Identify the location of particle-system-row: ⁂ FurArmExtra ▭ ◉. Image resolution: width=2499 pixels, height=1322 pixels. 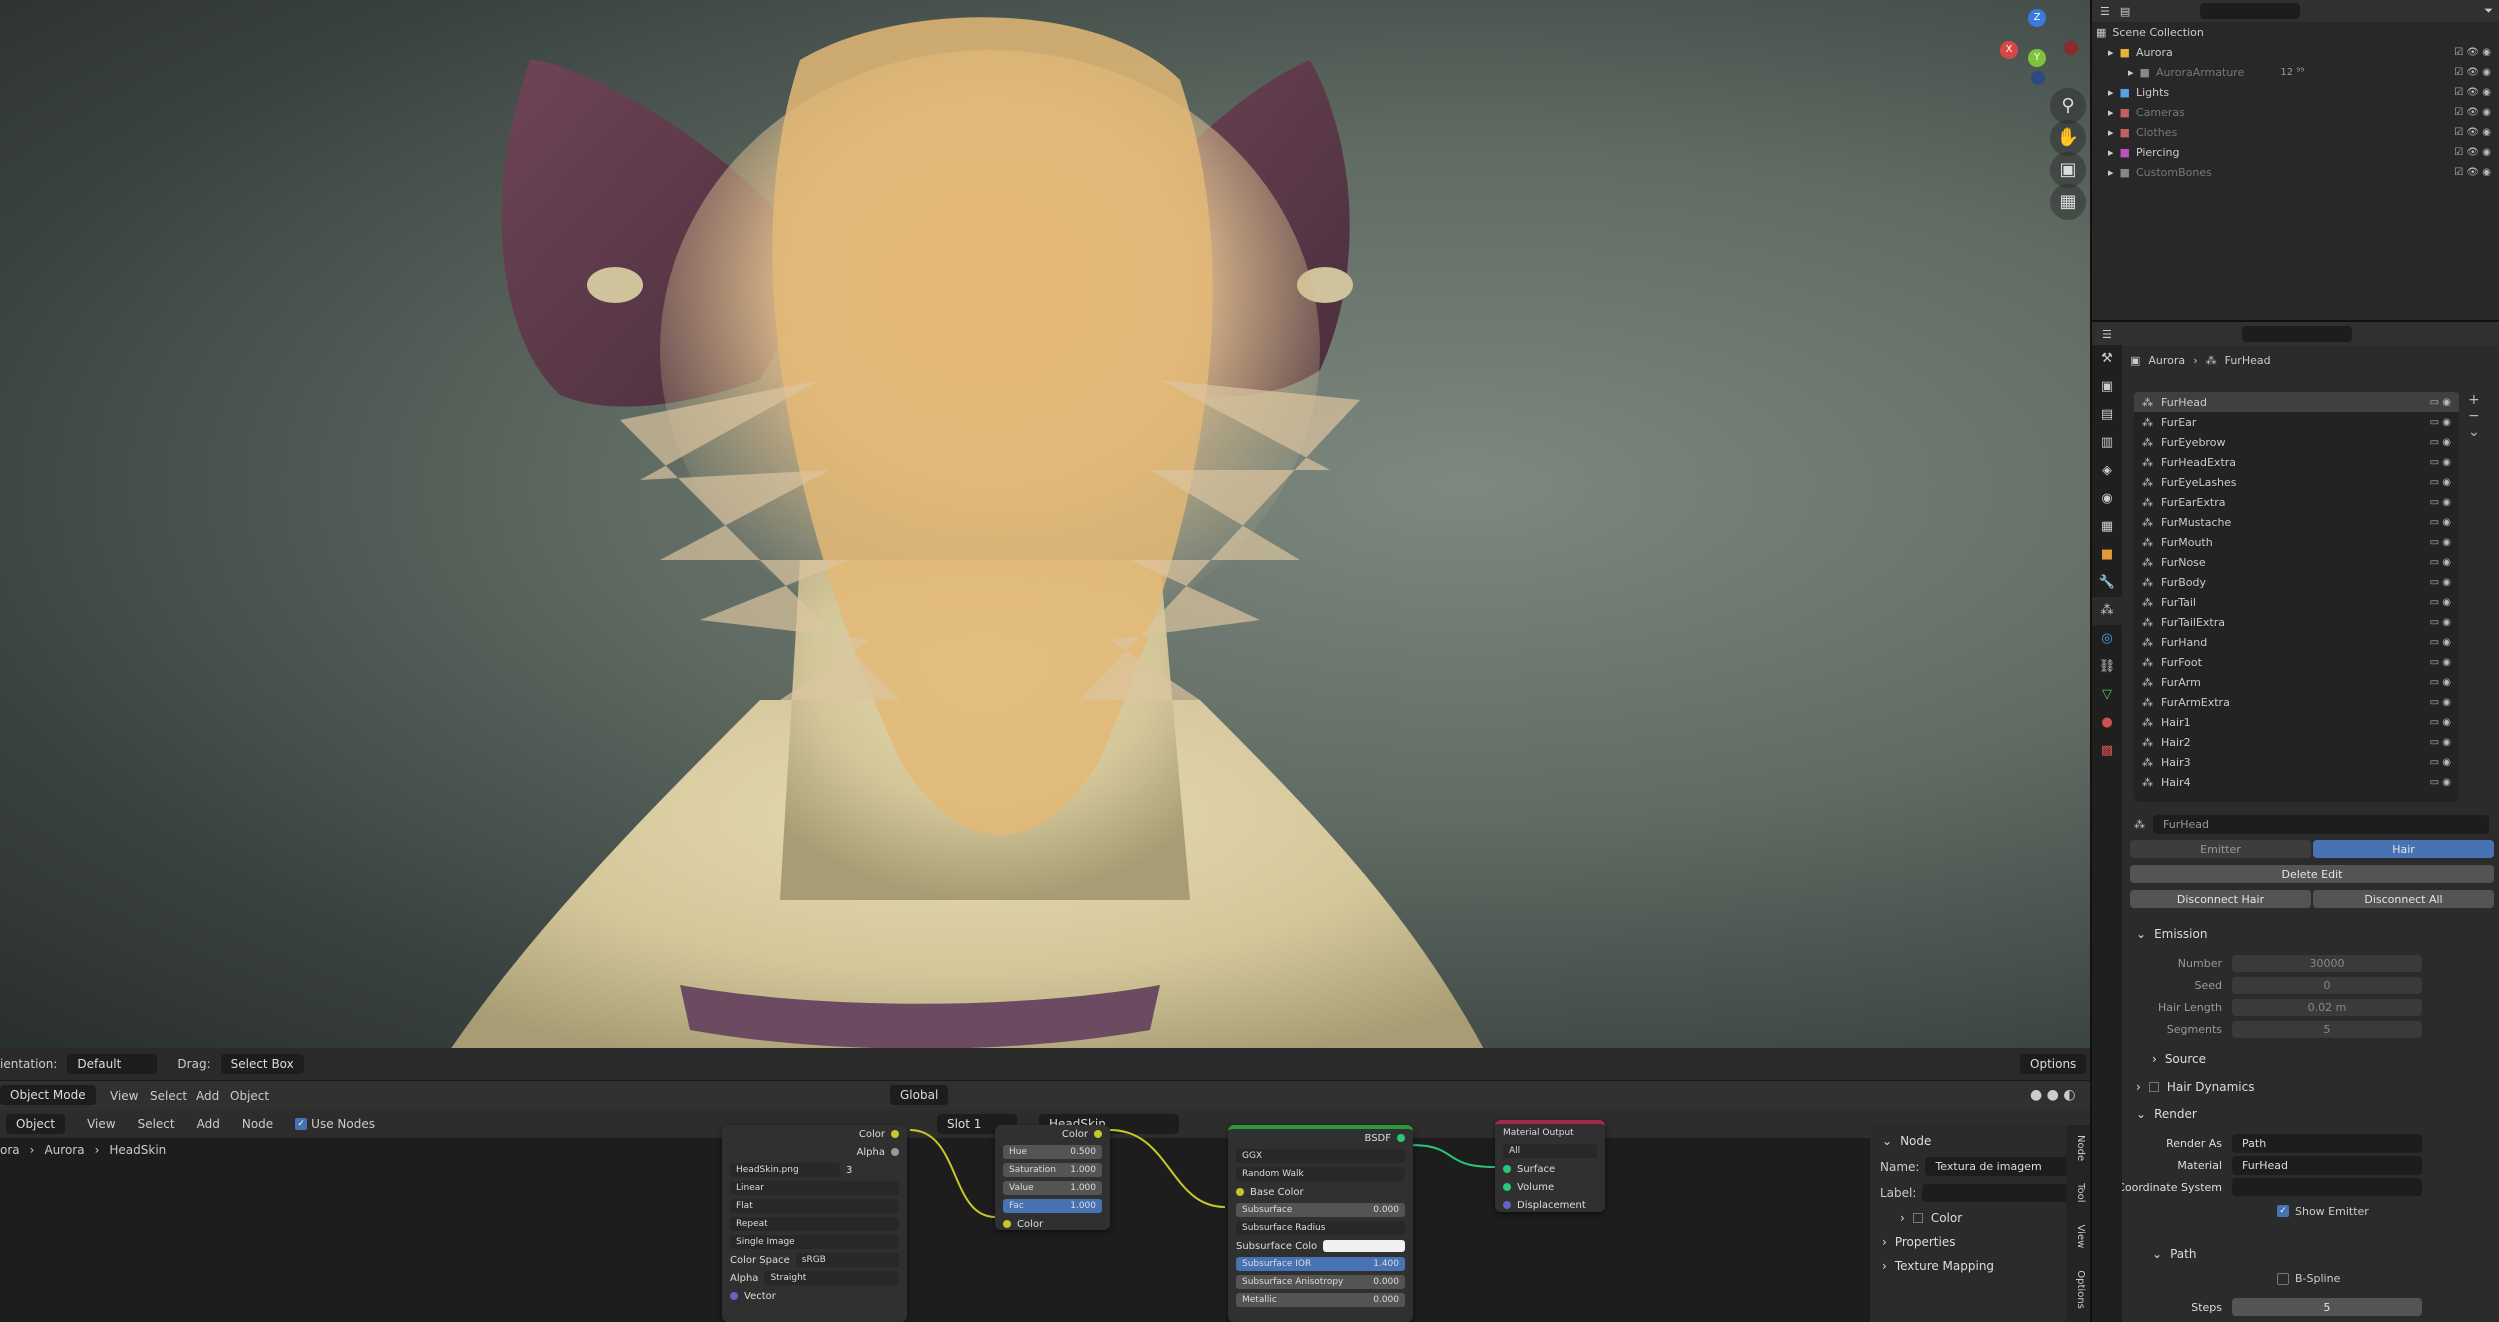
(2296, 702).